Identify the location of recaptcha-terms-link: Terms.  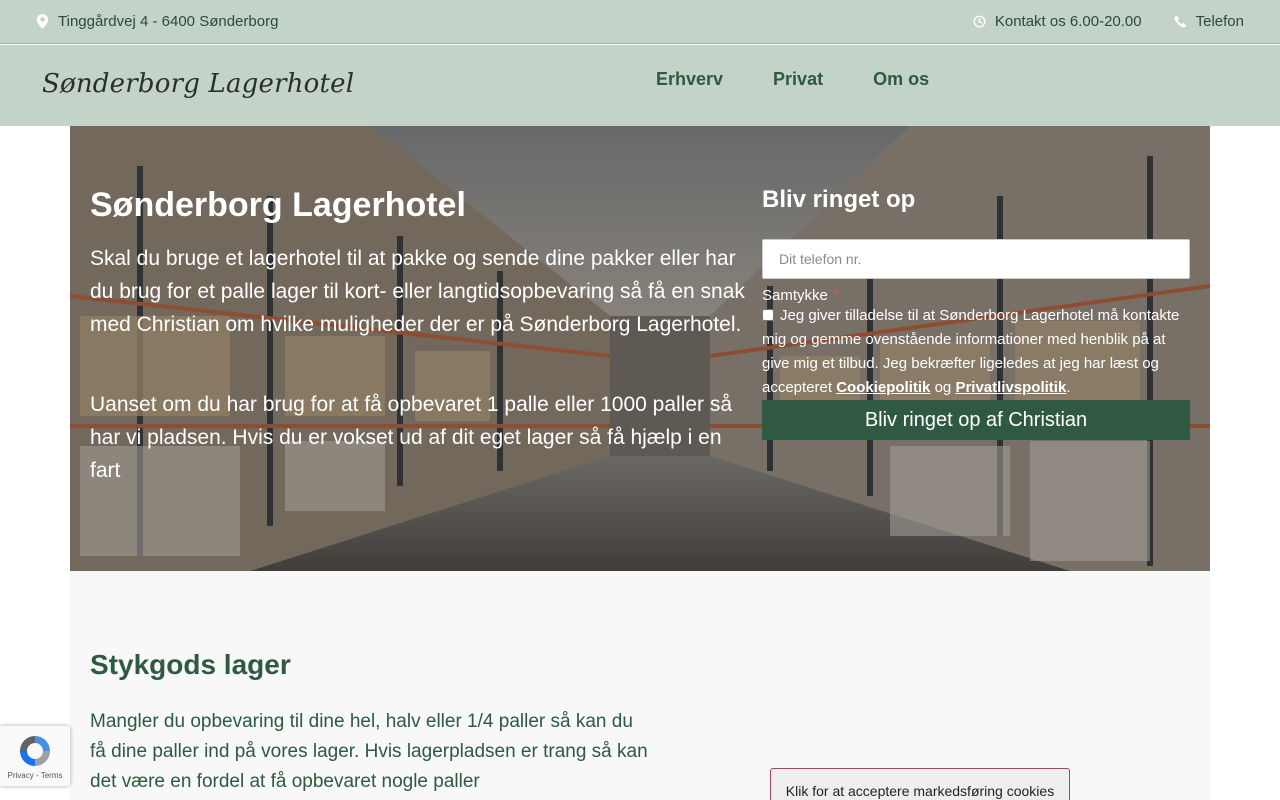
(52, 775).